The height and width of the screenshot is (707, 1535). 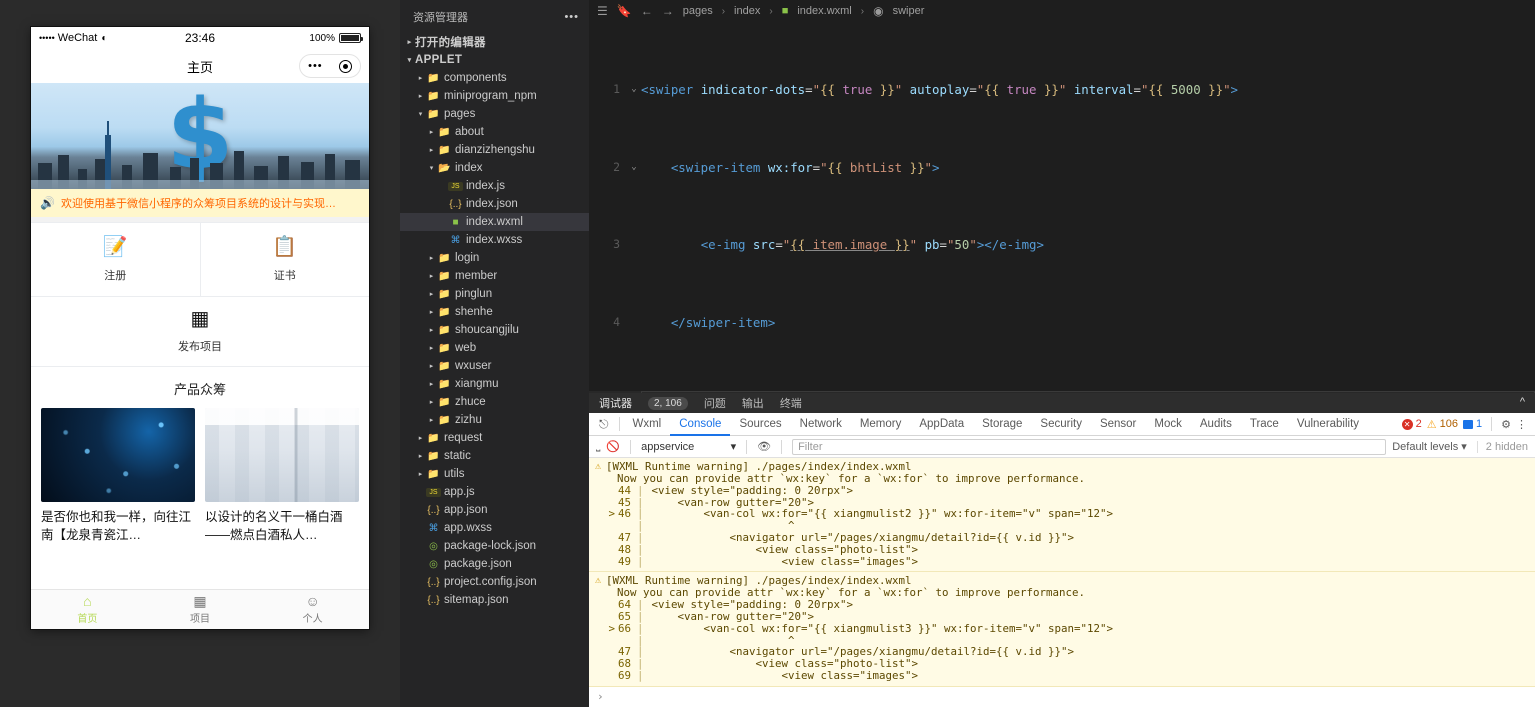 I want to click on explorer-item-shenhe: ▸ 📁 shenhe, so click(x=494, y=312).